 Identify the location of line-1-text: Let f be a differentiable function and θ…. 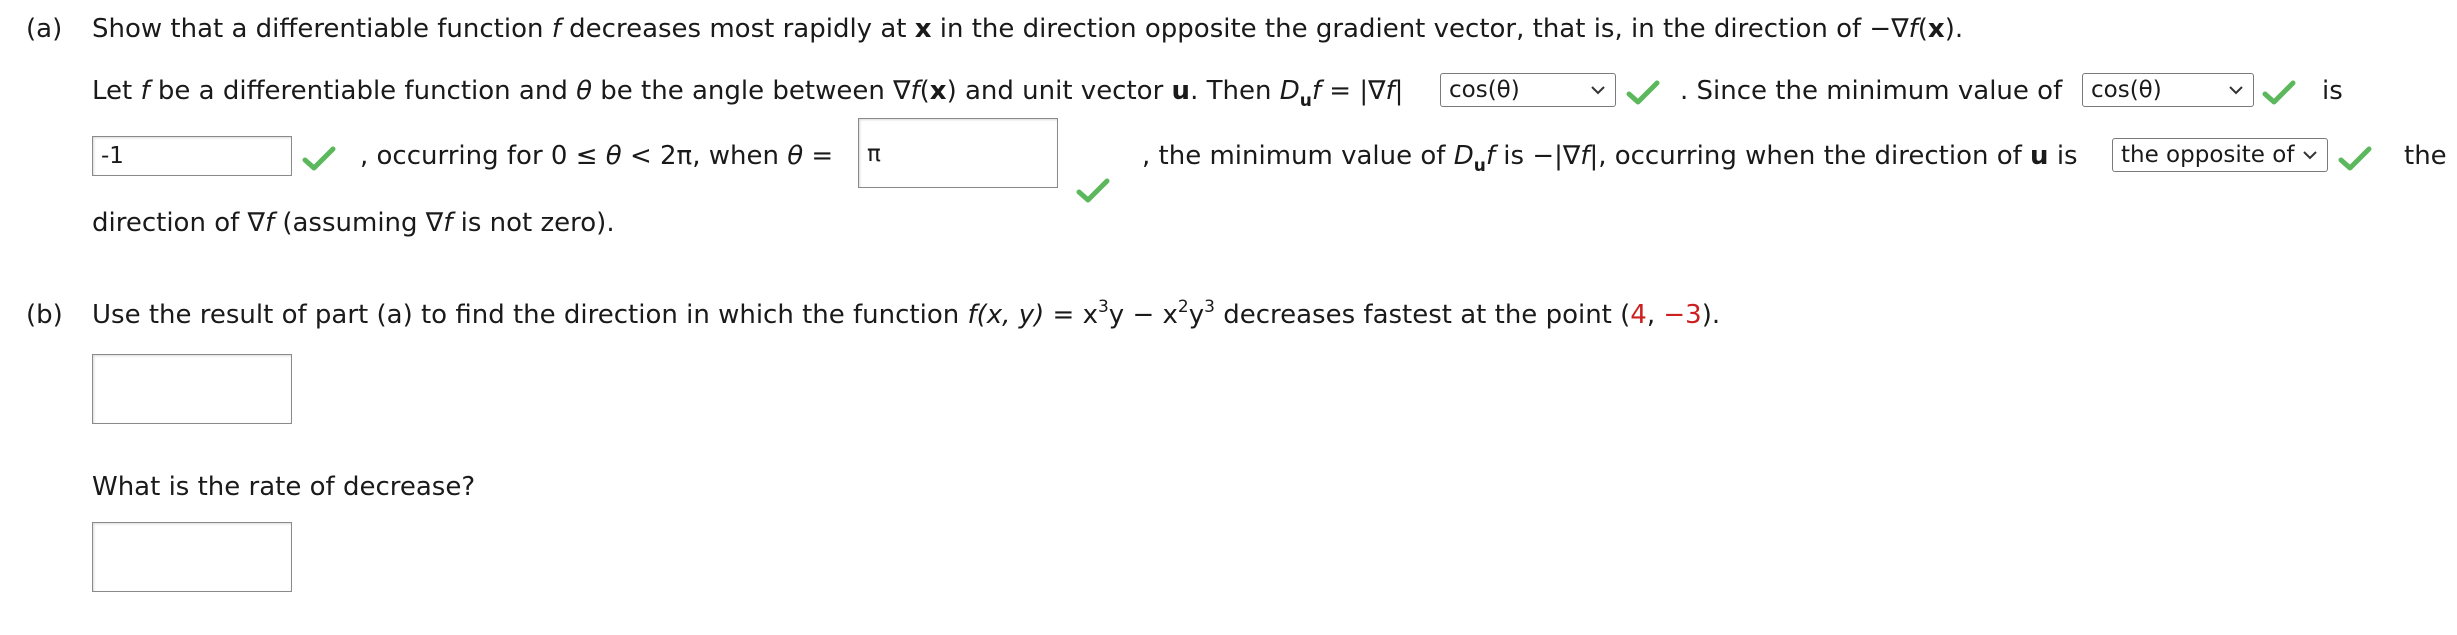
(748, 93).